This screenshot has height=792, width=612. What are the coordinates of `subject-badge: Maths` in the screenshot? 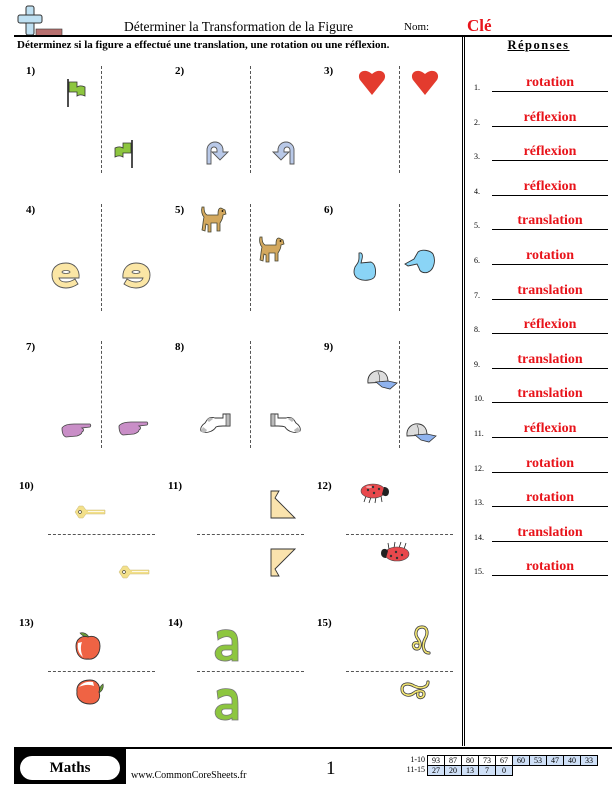 It's located at (70, 768).